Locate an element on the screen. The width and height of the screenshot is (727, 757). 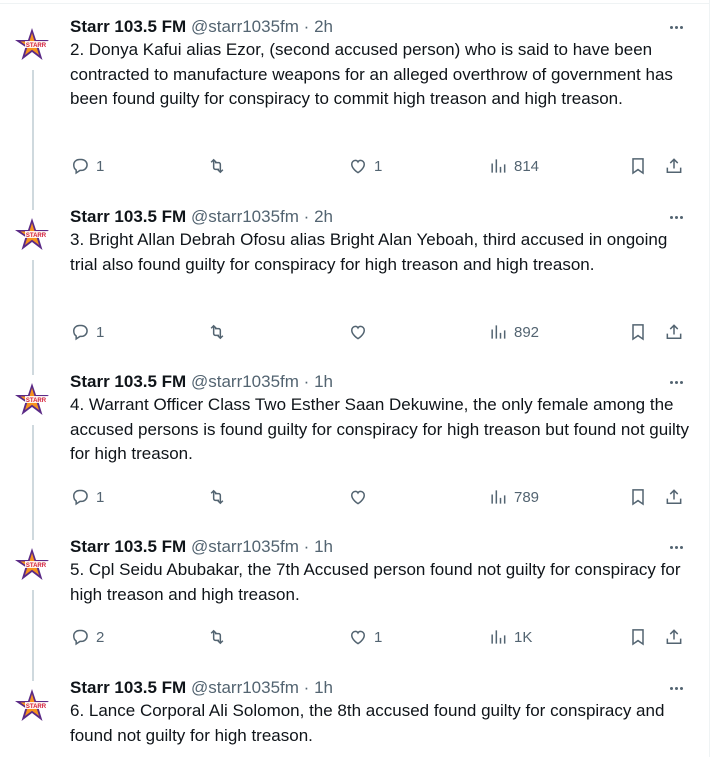
views-button: 892 is located at coordinates (513, 332).